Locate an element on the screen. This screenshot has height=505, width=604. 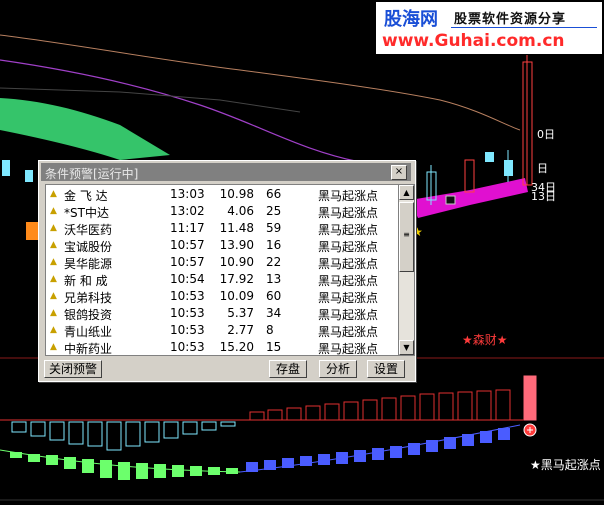
close-icon: × is located at coordinates (399, 172).